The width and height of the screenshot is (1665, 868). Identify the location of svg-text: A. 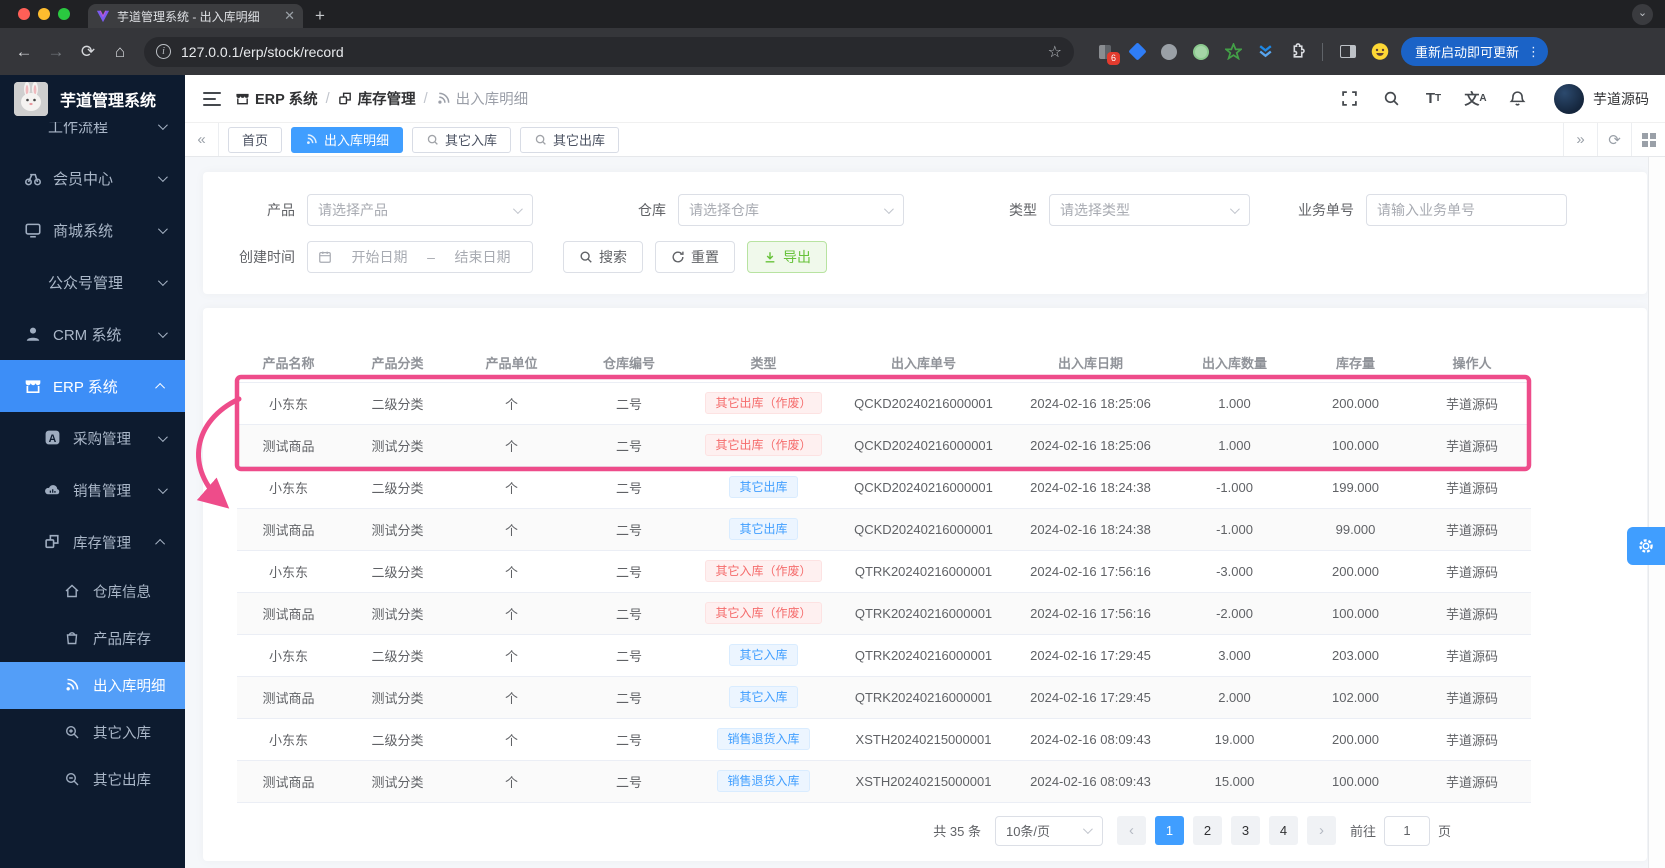
(53, 439).